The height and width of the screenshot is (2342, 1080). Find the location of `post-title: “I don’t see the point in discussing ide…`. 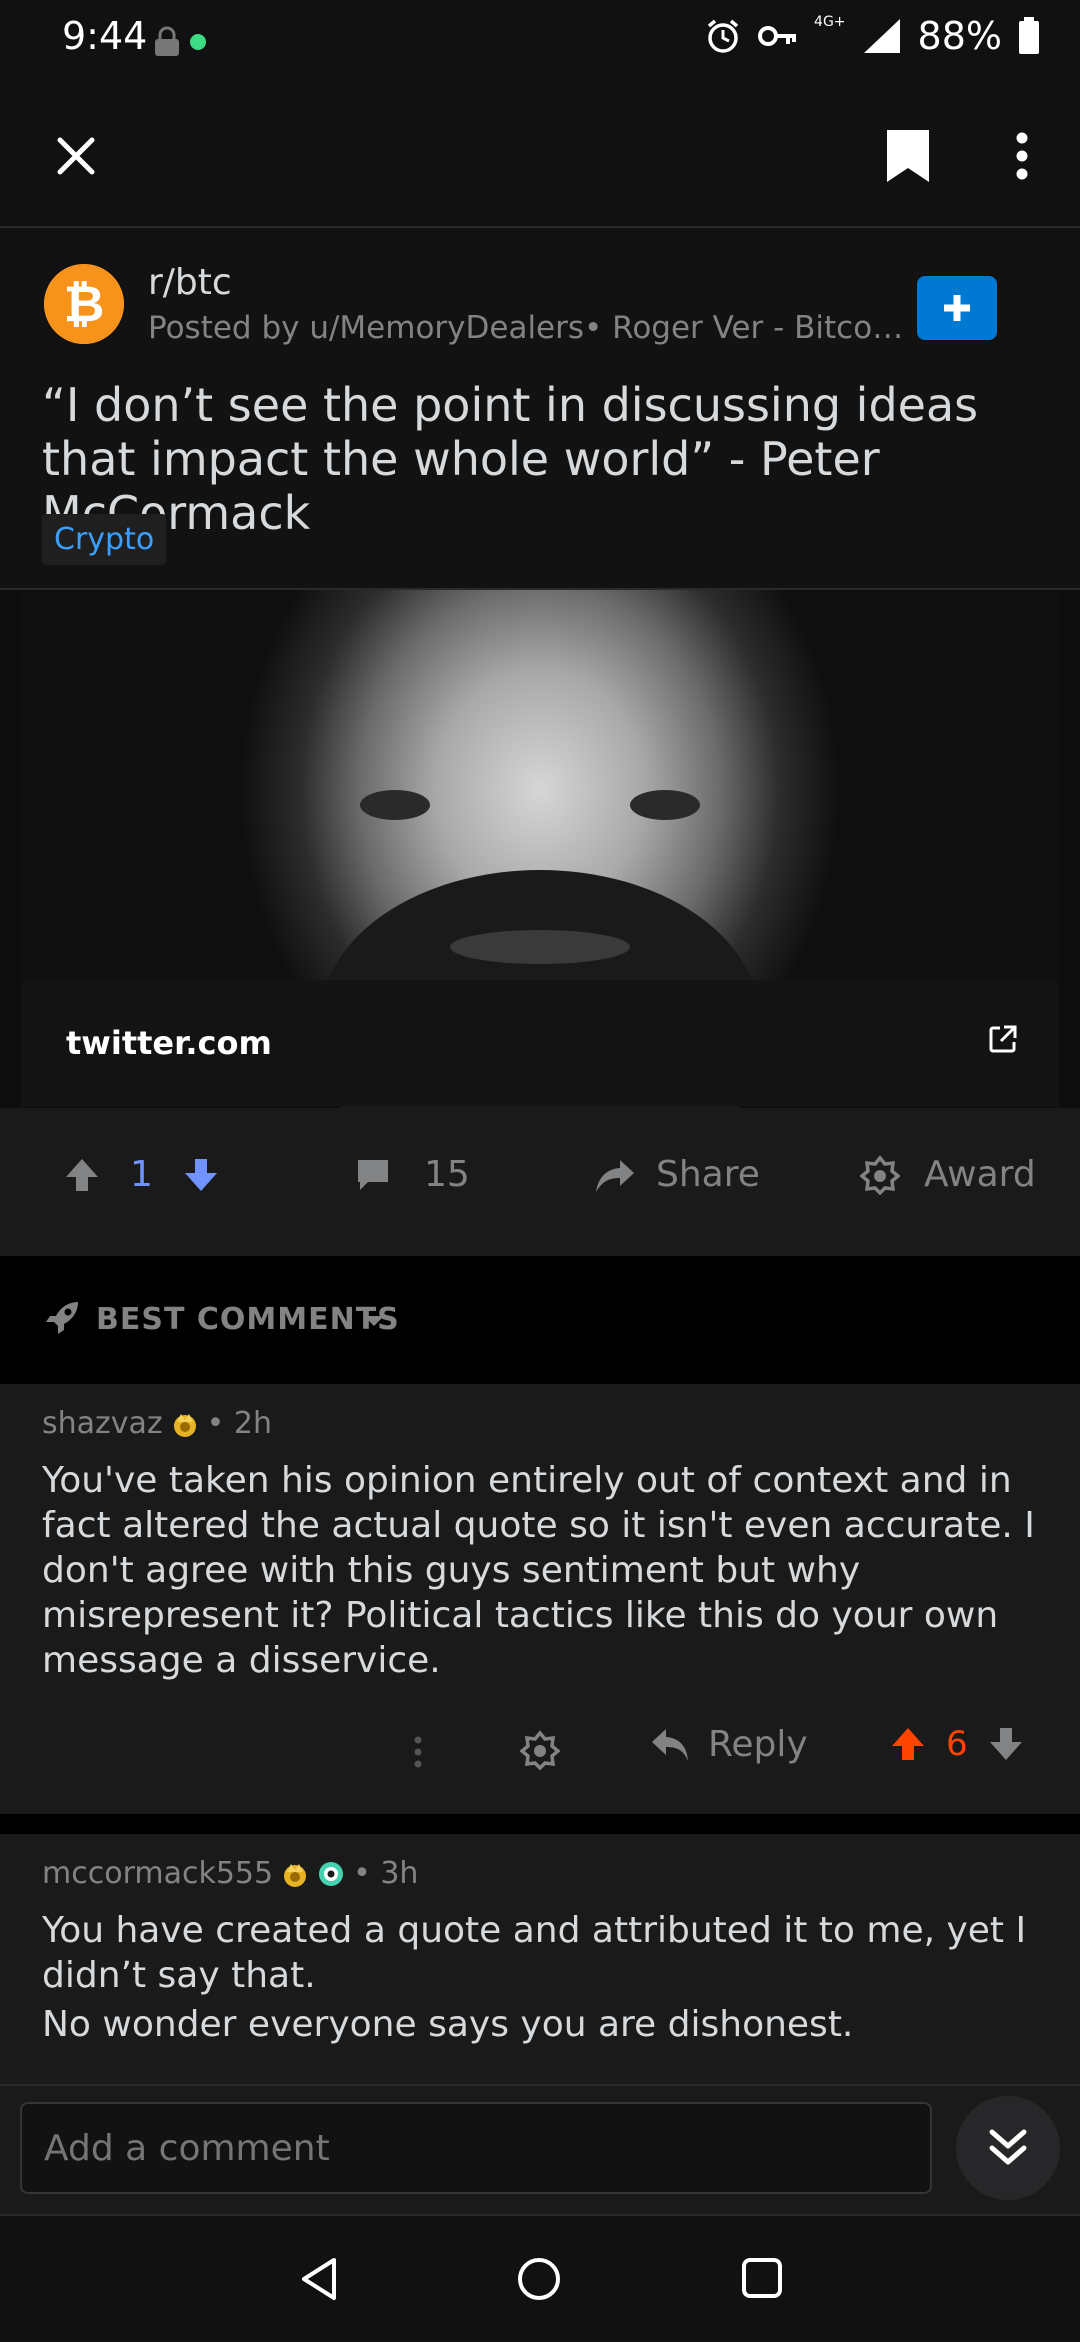

post-title: “I don’t see the point in discussing ide… is located at coordinates (510, 459).